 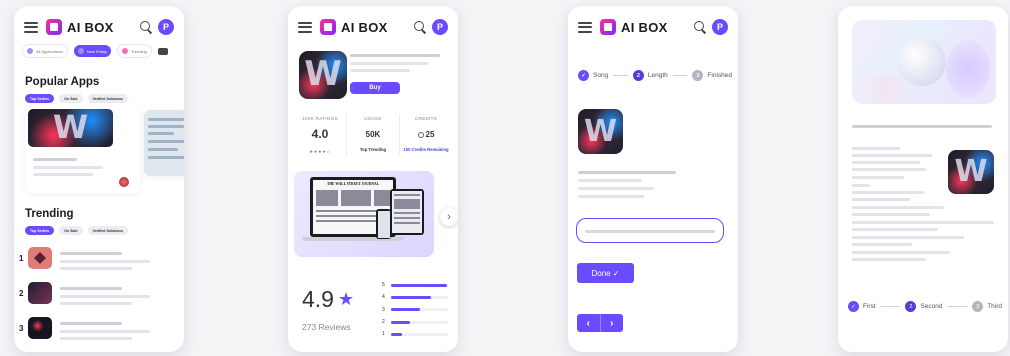 What do you see at coordinates (383, 224) in the screenshot?
I see `phone-mockup` at bounding box center [383, 224].